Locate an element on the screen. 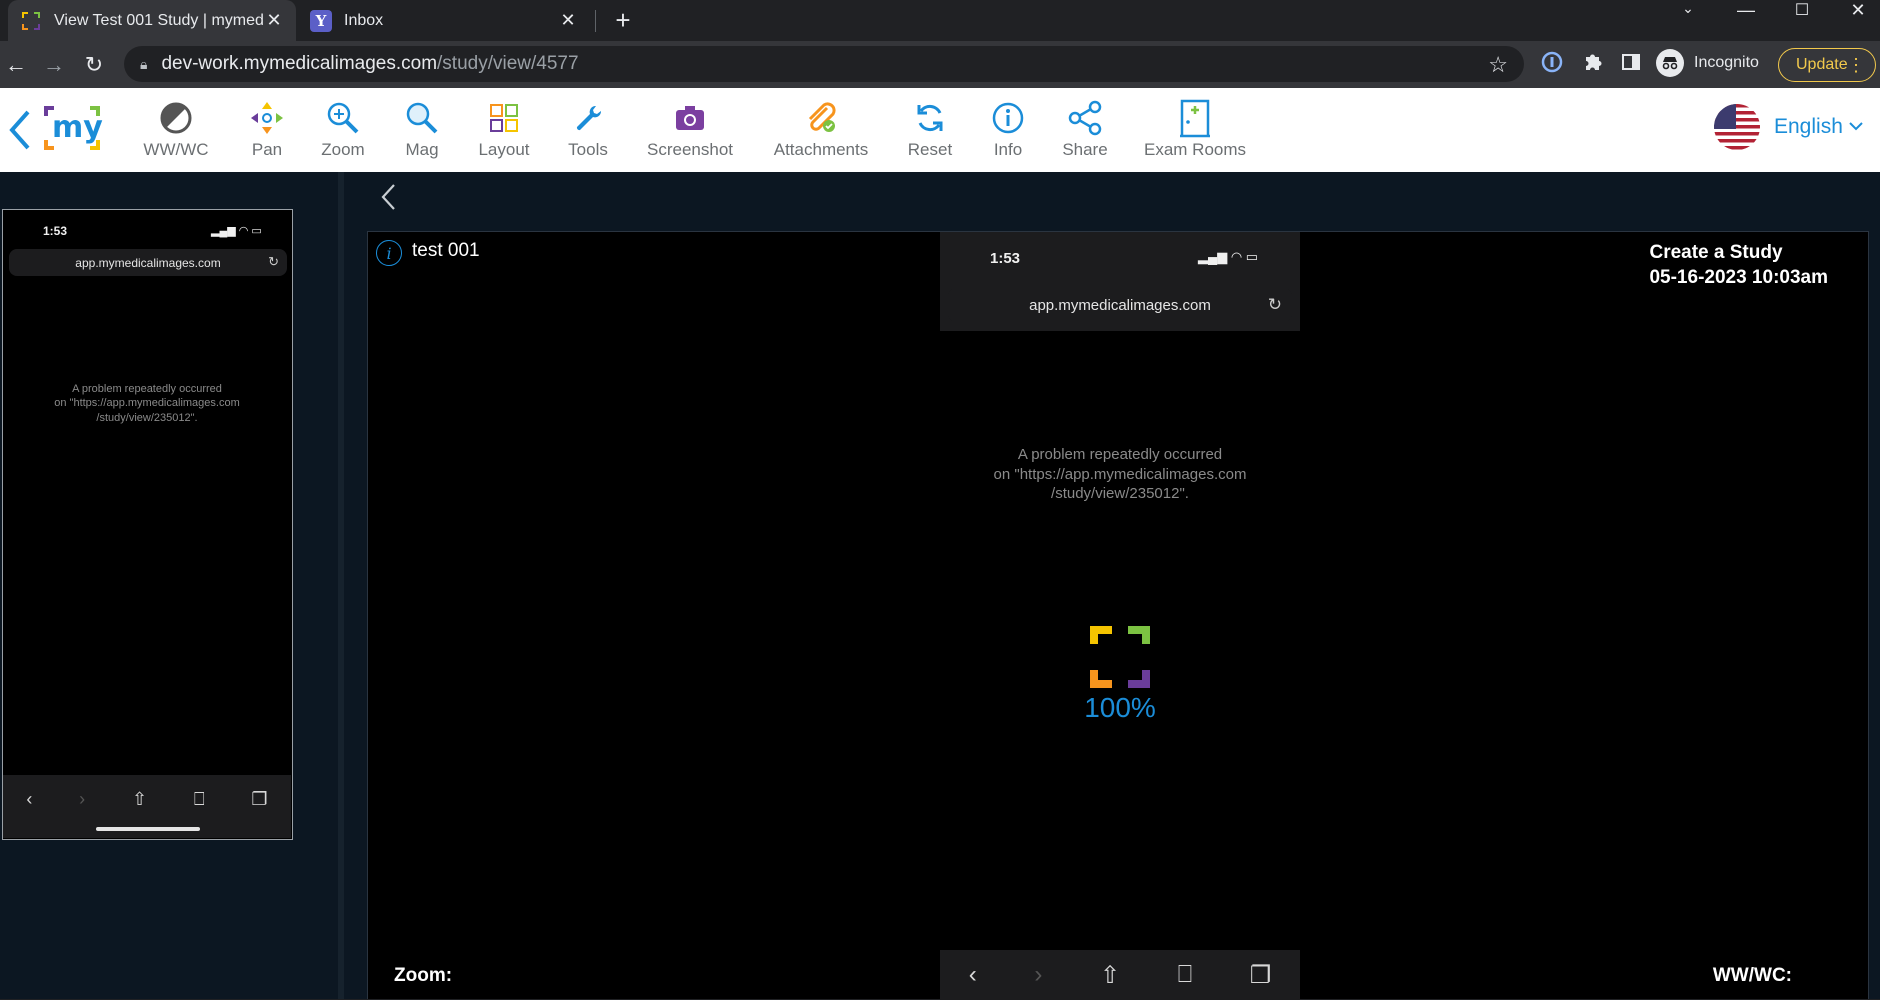 The height and width of the screenshot is (1000, 1880). tab-inbox: Y Inbox ✕ is located at coordinates (444, 20).